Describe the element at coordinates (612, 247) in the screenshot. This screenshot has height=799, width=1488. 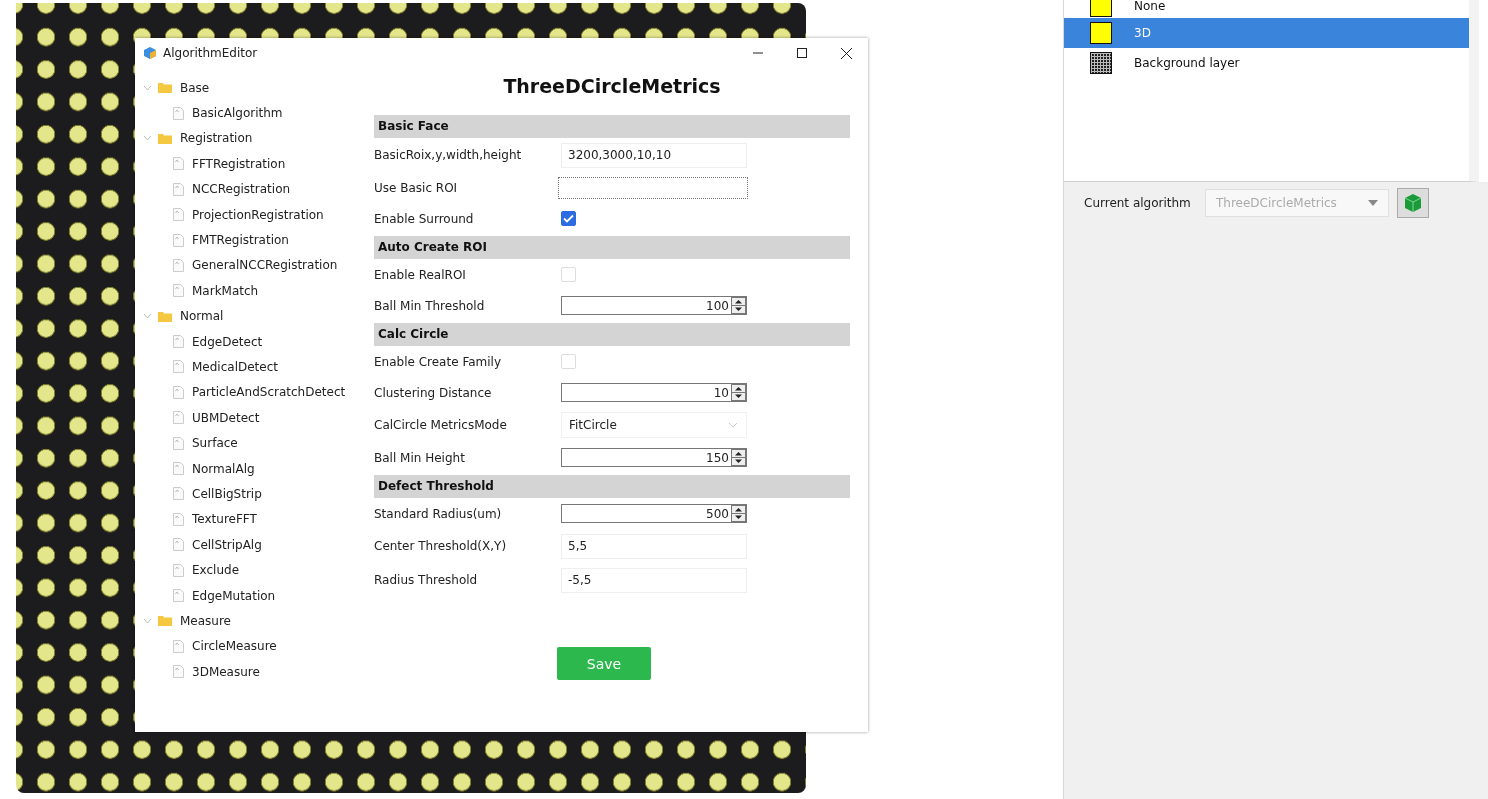
I see `section-header: Auto Create ROI` at that location.